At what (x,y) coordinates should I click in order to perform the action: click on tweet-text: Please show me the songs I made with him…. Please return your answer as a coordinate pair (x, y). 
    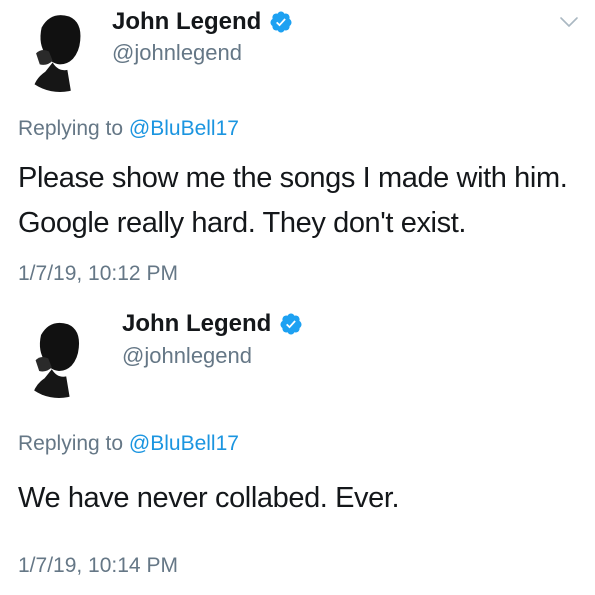
    Looking at the image, I should click on (293, 200).